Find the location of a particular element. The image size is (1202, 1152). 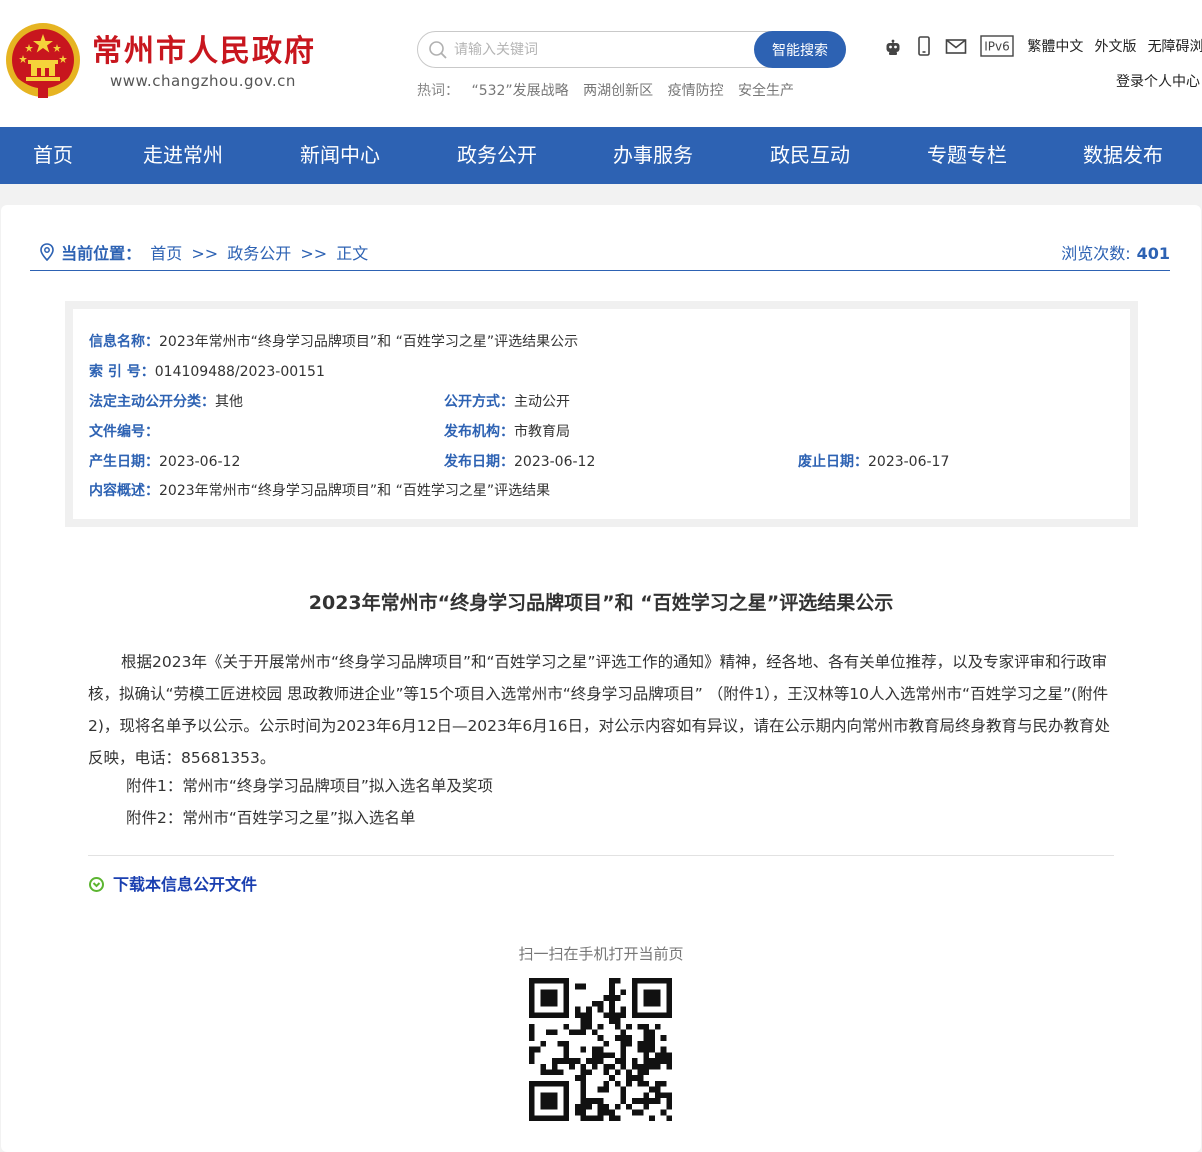

nav-item-topics: 专题专栏 is located at coordinates (967, 155).